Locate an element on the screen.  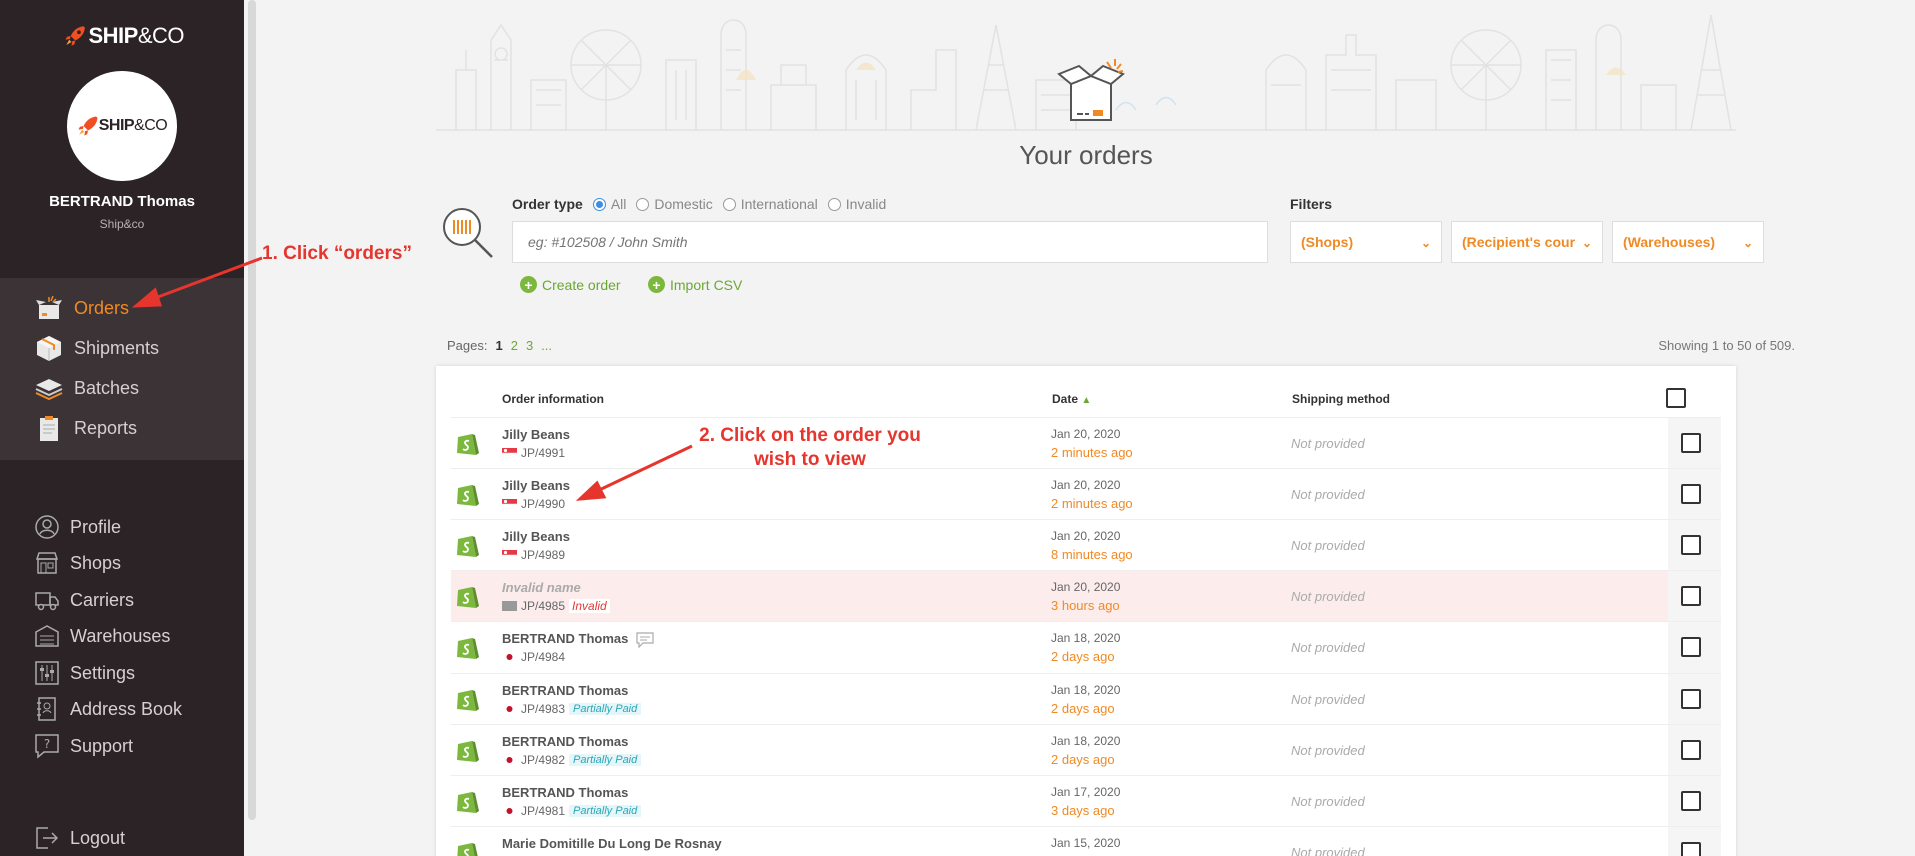
search-barcode-icon is located at coordinates (468, 233).